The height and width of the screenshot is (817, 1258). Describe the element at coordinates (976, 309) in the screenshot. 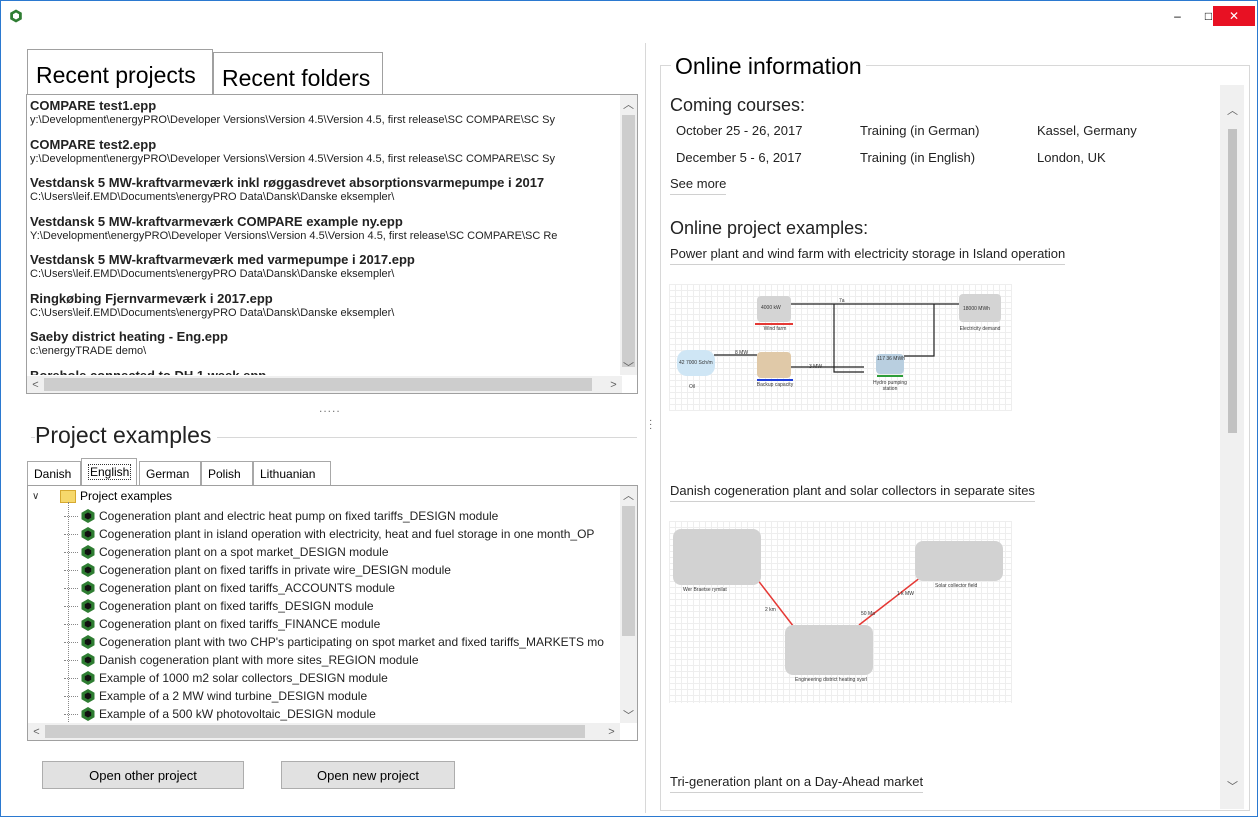

I see `electricity-demand-value: 18000 MWh` at that location.